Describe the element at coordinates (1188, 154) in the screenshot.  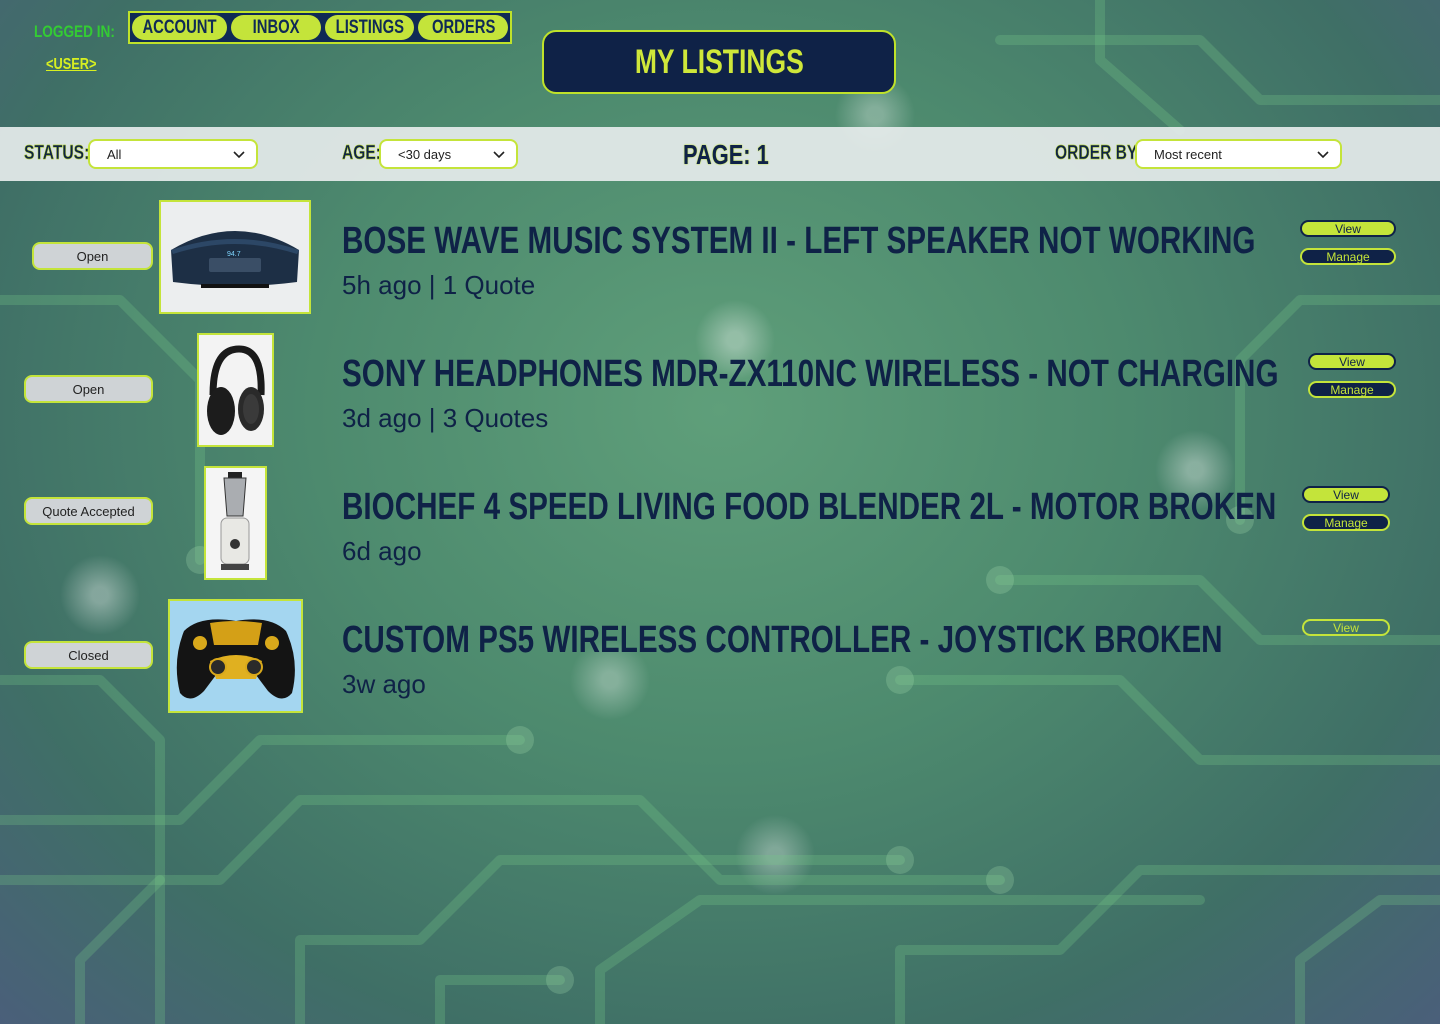
I see `order-by-value: Most recent` at that location.